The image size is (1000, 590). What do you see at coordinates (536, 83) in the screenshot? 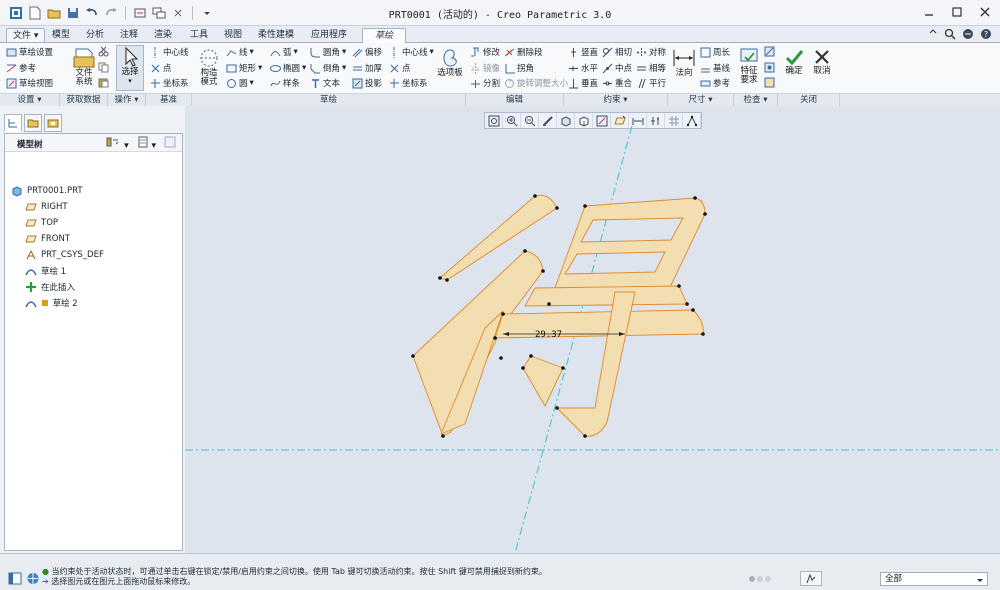
I see `rotate-resize-button: 旋转调整大小` at bounding box center [536, 83].